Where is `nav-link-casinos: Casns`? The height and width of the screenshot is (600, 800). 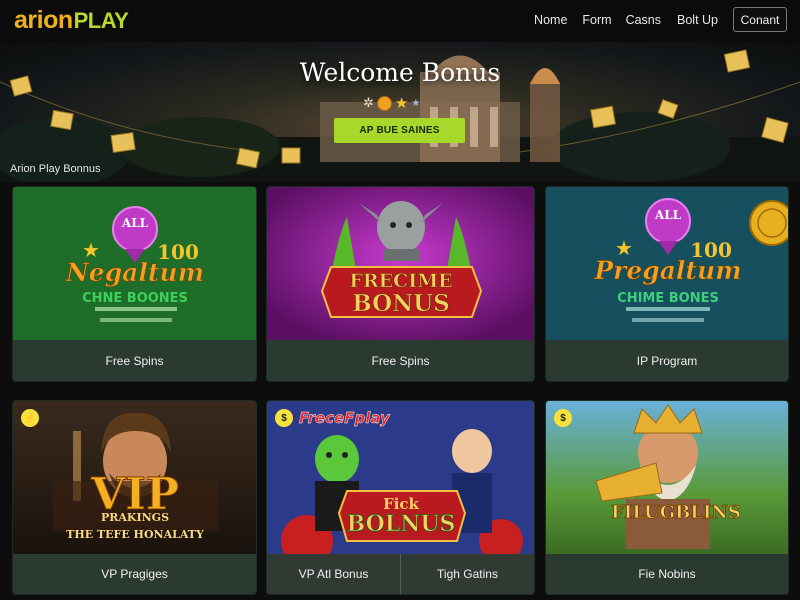 nav-link-casinos: Casns is located at coordinates (643, 20).